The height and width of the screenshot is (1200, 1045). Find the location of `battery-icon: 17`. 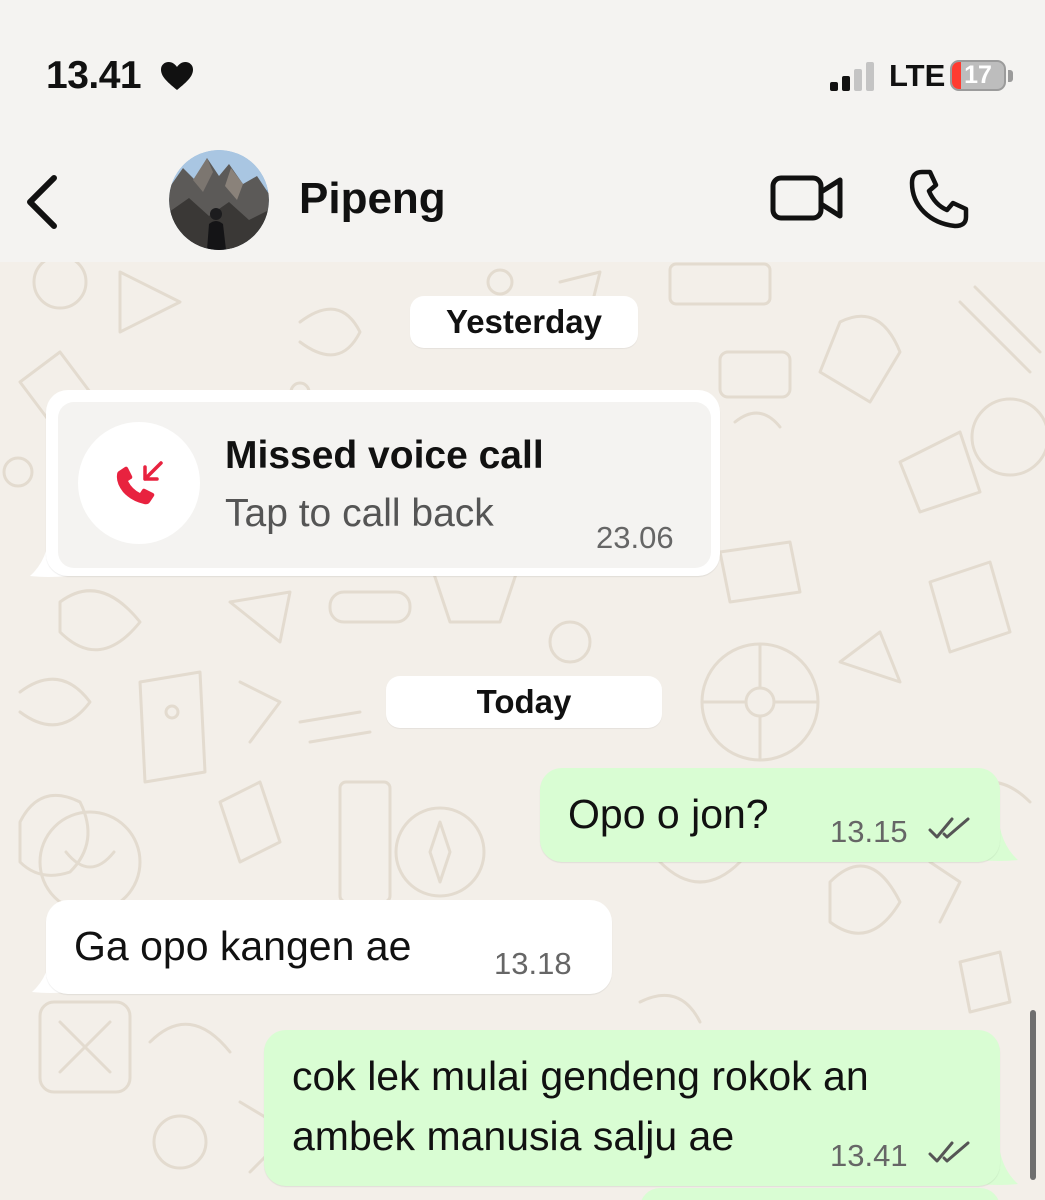

battery-icon: 17 is located at coordinates (983, 76).